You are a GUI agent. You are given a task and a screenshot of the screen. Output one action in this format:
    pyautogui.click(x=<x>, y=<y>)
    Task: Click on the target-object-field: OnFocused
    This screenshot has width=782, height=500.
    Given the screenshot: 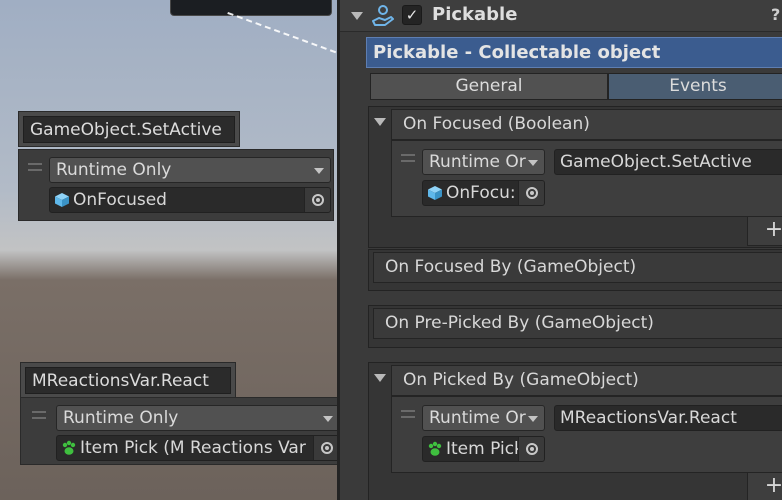 What is the action you would take?
    pyautogui.click(x=190, y=200)
    